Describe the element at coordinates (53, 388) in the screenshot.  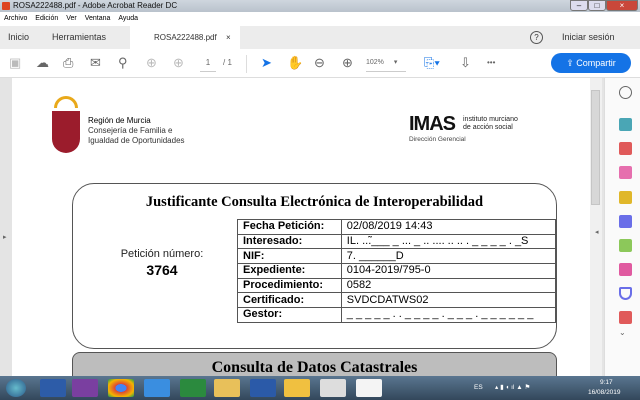
I see `word-icon` at that location.